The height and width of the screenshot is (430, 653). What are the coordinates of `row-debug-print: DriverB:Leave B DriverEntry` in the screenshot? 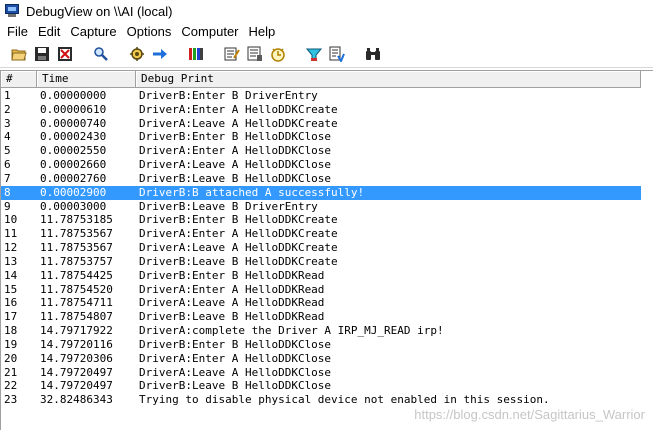 It's located at (228, 206).